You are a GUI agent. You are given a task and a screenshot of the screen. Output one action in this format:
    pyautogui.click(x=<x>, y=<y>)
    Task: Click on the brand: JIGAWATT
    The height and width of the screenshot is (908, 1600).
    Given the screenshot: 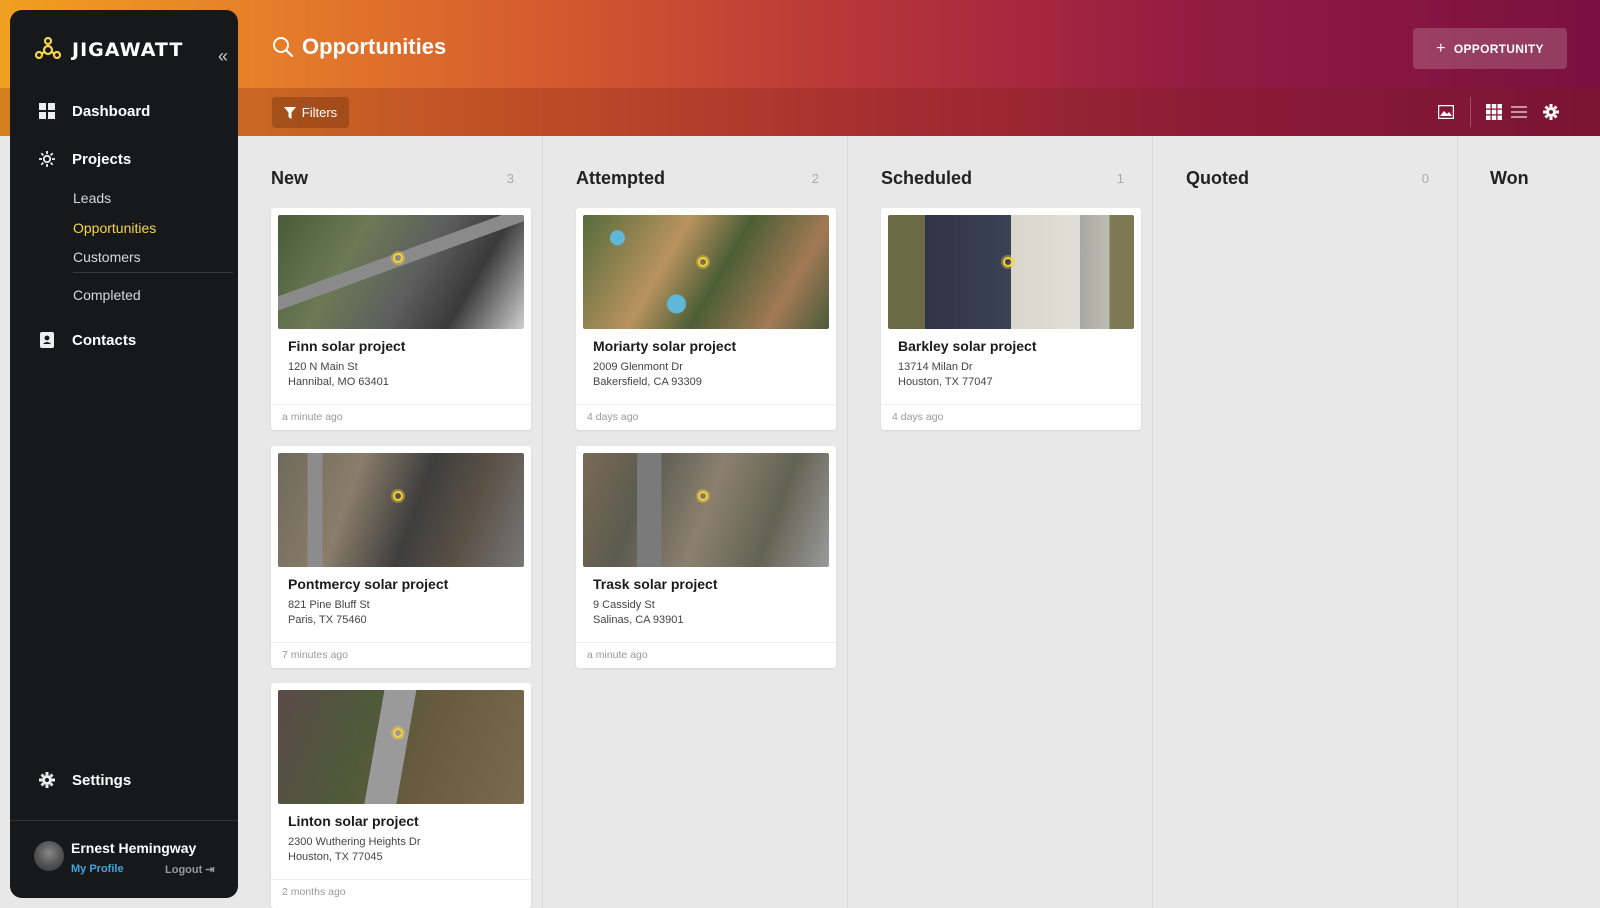 What is the action you would take?
    pyautogui.click(x=108, y=50)
    